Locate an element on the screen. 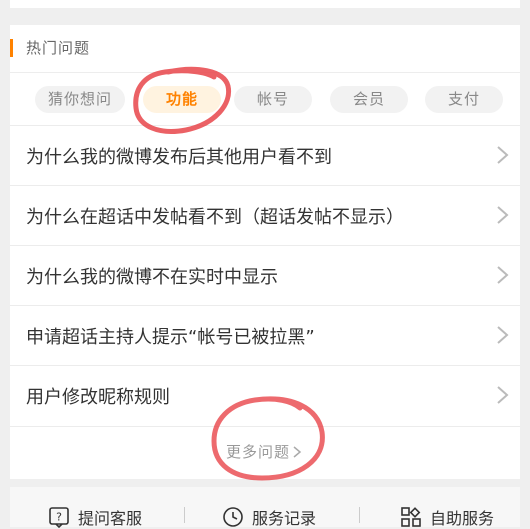 This screenshot has width=530, height=529. grid-icon is located at coordinates (411, 517).